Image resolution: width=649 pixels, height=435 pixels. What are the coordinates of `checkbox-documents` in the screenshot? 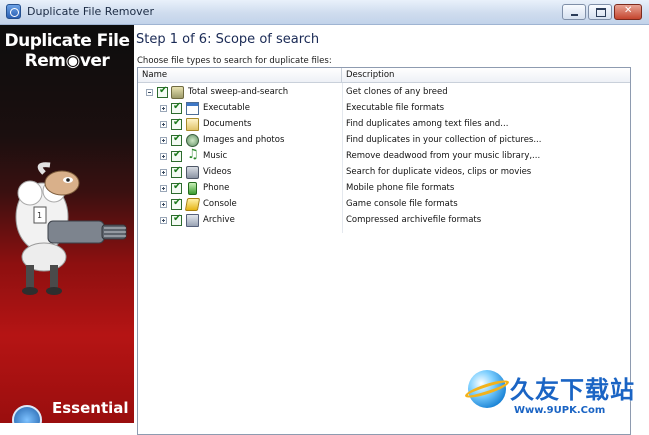 It's located at (176, 123).